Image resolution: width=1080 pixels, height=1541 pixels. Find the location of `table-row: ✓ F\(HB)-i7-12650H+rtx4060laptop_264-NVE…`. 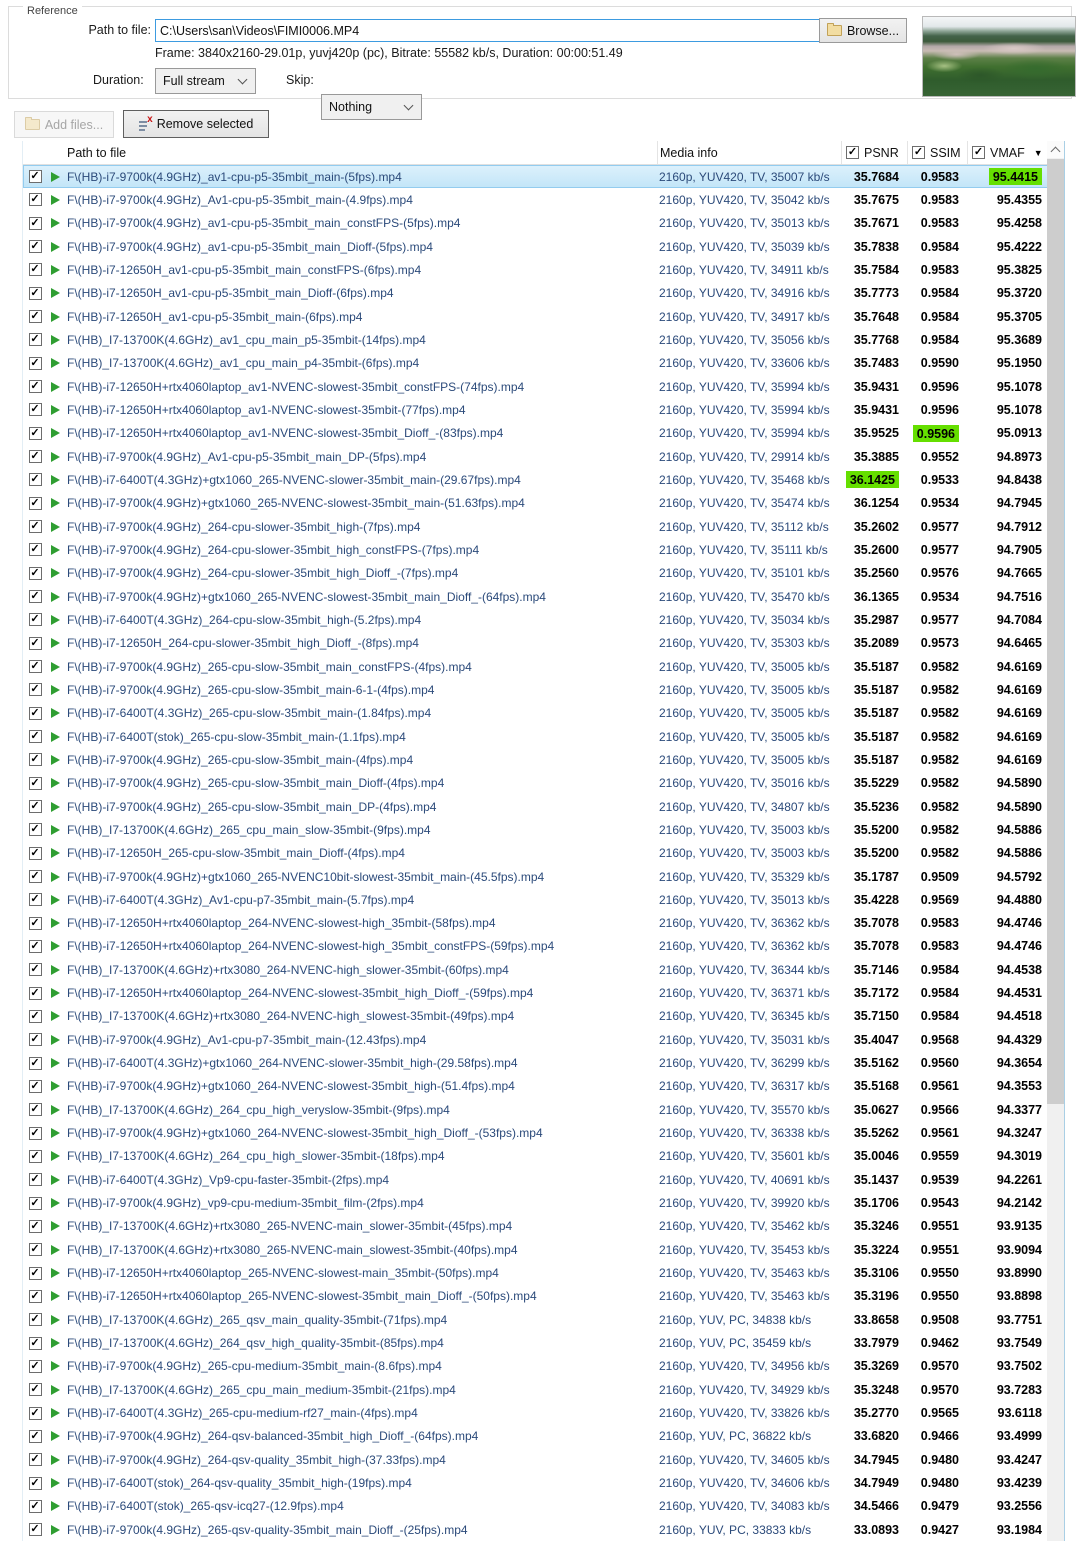

table-row: ✓ F\(HB)-i7-12650H+rtx4060laptop_264-NVE… is located at coordinates (543, 923).